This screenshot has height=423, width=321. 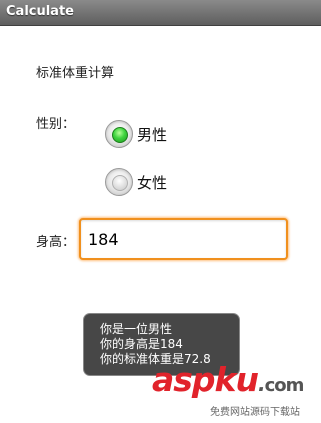 I want to click on watermark-logo-text: aspku.com, so click(x=228, y=379).